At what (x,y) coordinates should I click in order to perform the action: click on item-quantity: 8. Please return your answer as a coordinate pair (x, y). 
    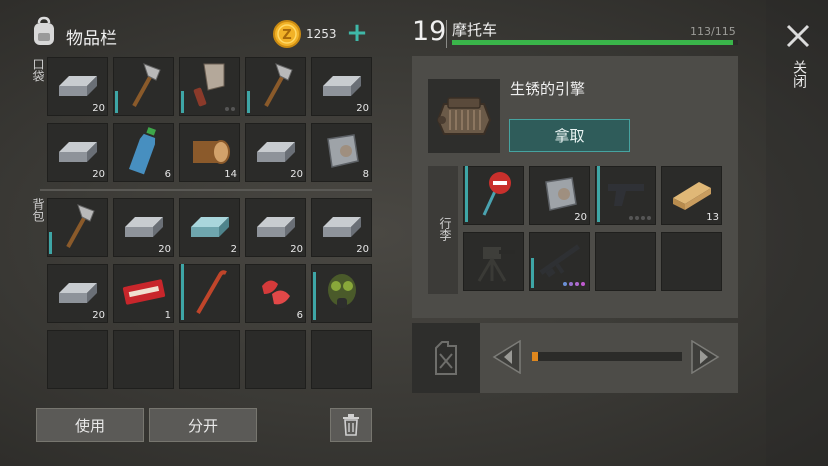
    Looking at the image, I should click on (365, 174).